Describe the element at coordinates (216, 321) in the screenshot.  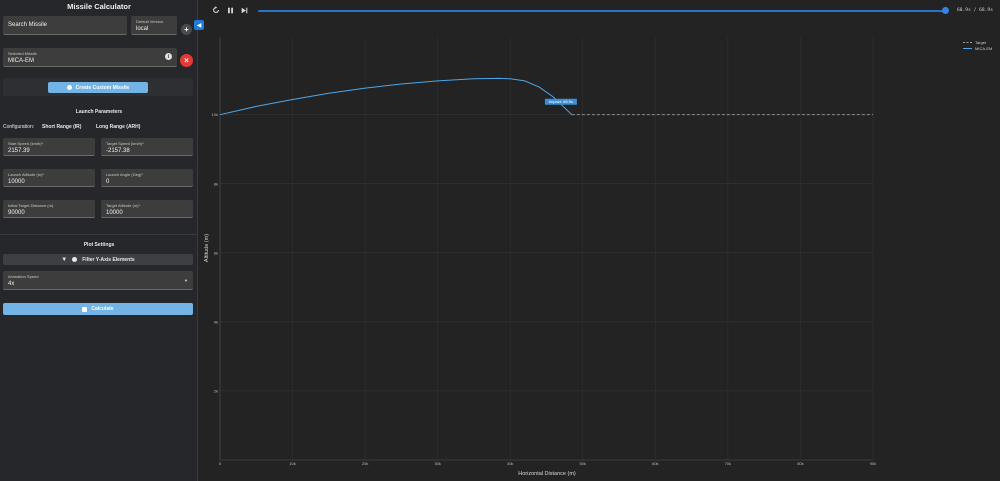
I see `y-tick-label: 4k` at that location.